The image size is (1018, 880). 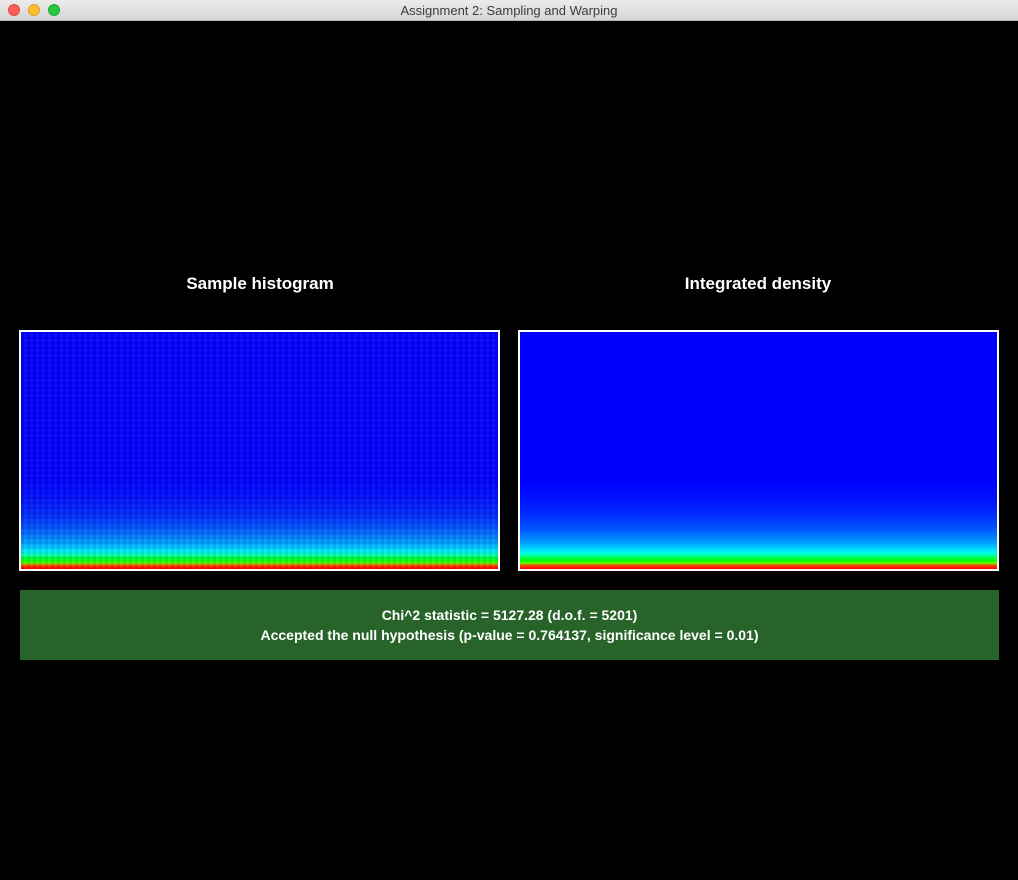 I want to click on window-title: Assignment 2: Sampling and Warping, so click(x=509, y=10).